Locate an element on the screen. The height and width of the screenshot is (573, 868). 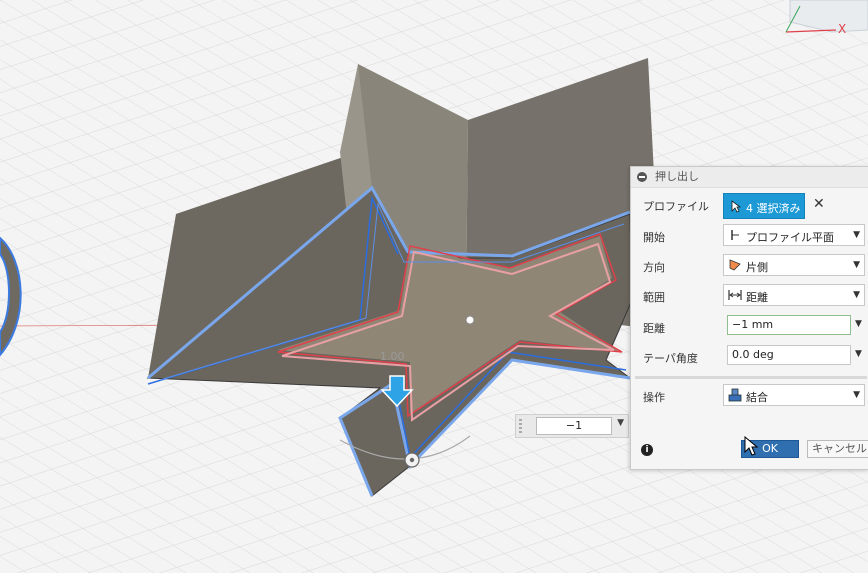
row-taper: テーパ角度 0.0 deg ▼ is located at coordinates (749, 357).